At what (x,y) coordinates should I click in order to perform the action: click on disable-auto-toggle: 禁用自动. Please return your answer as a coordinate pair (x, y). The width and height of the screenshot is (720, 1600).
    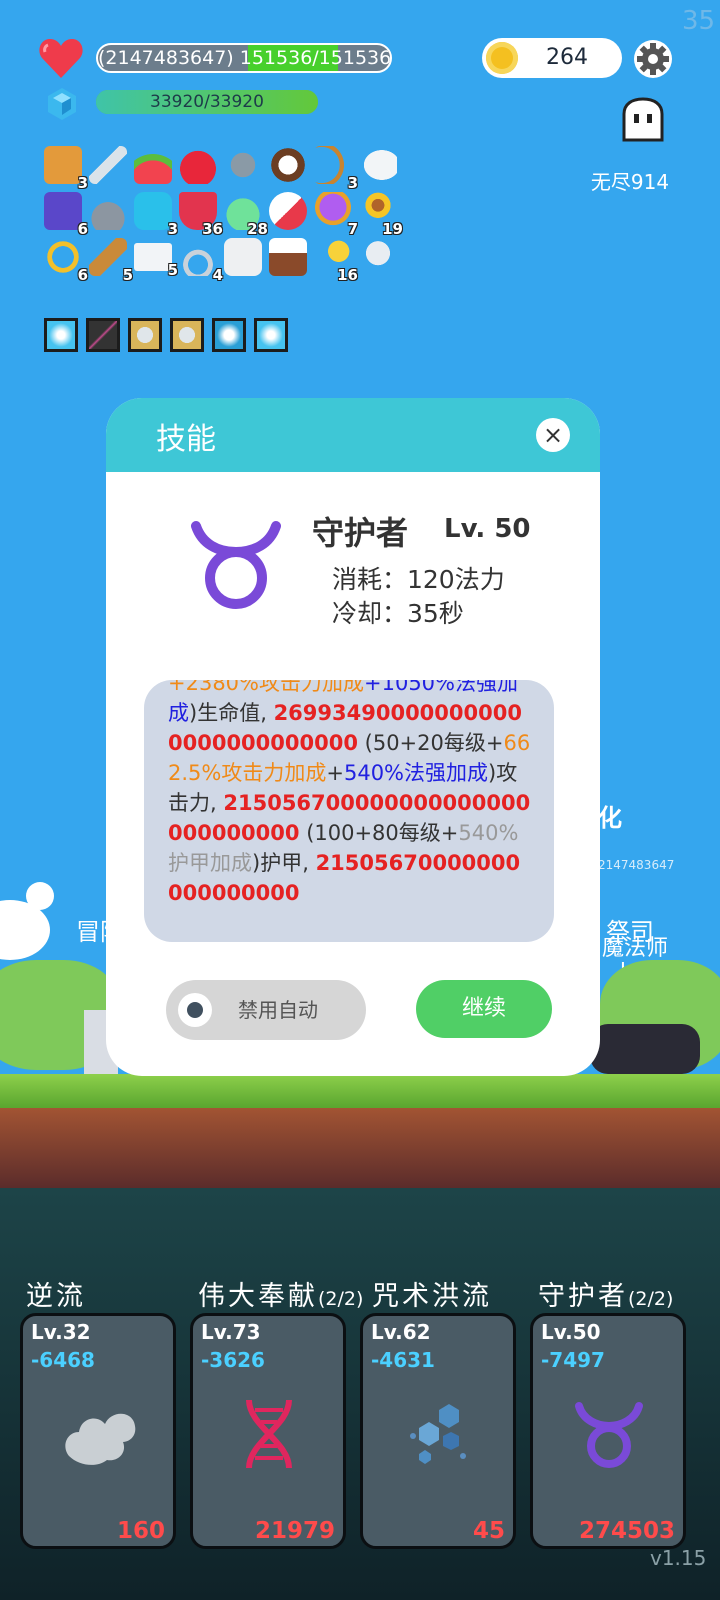
    Looking at the image, I should click on (266, 1010).